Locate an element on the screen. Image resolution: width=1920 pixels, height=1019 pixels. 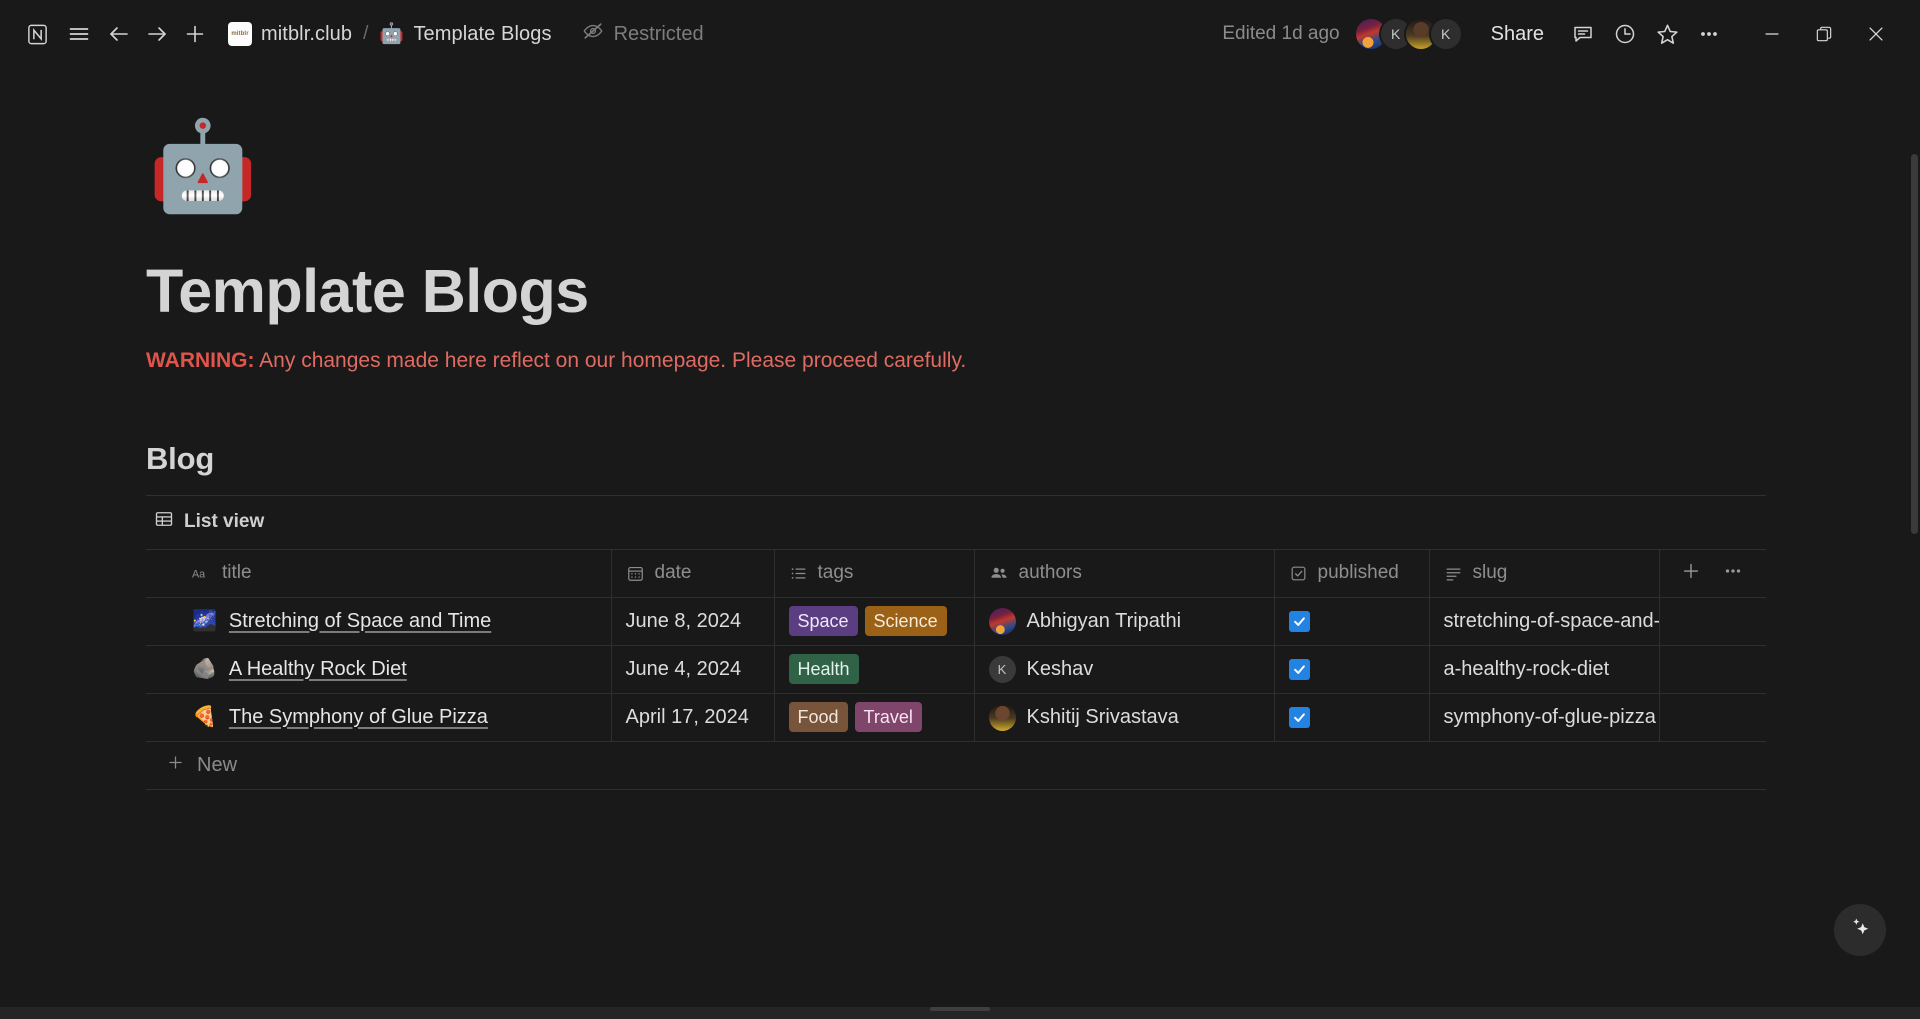
database-view-bar: List view is located at coordinates (956, 521).